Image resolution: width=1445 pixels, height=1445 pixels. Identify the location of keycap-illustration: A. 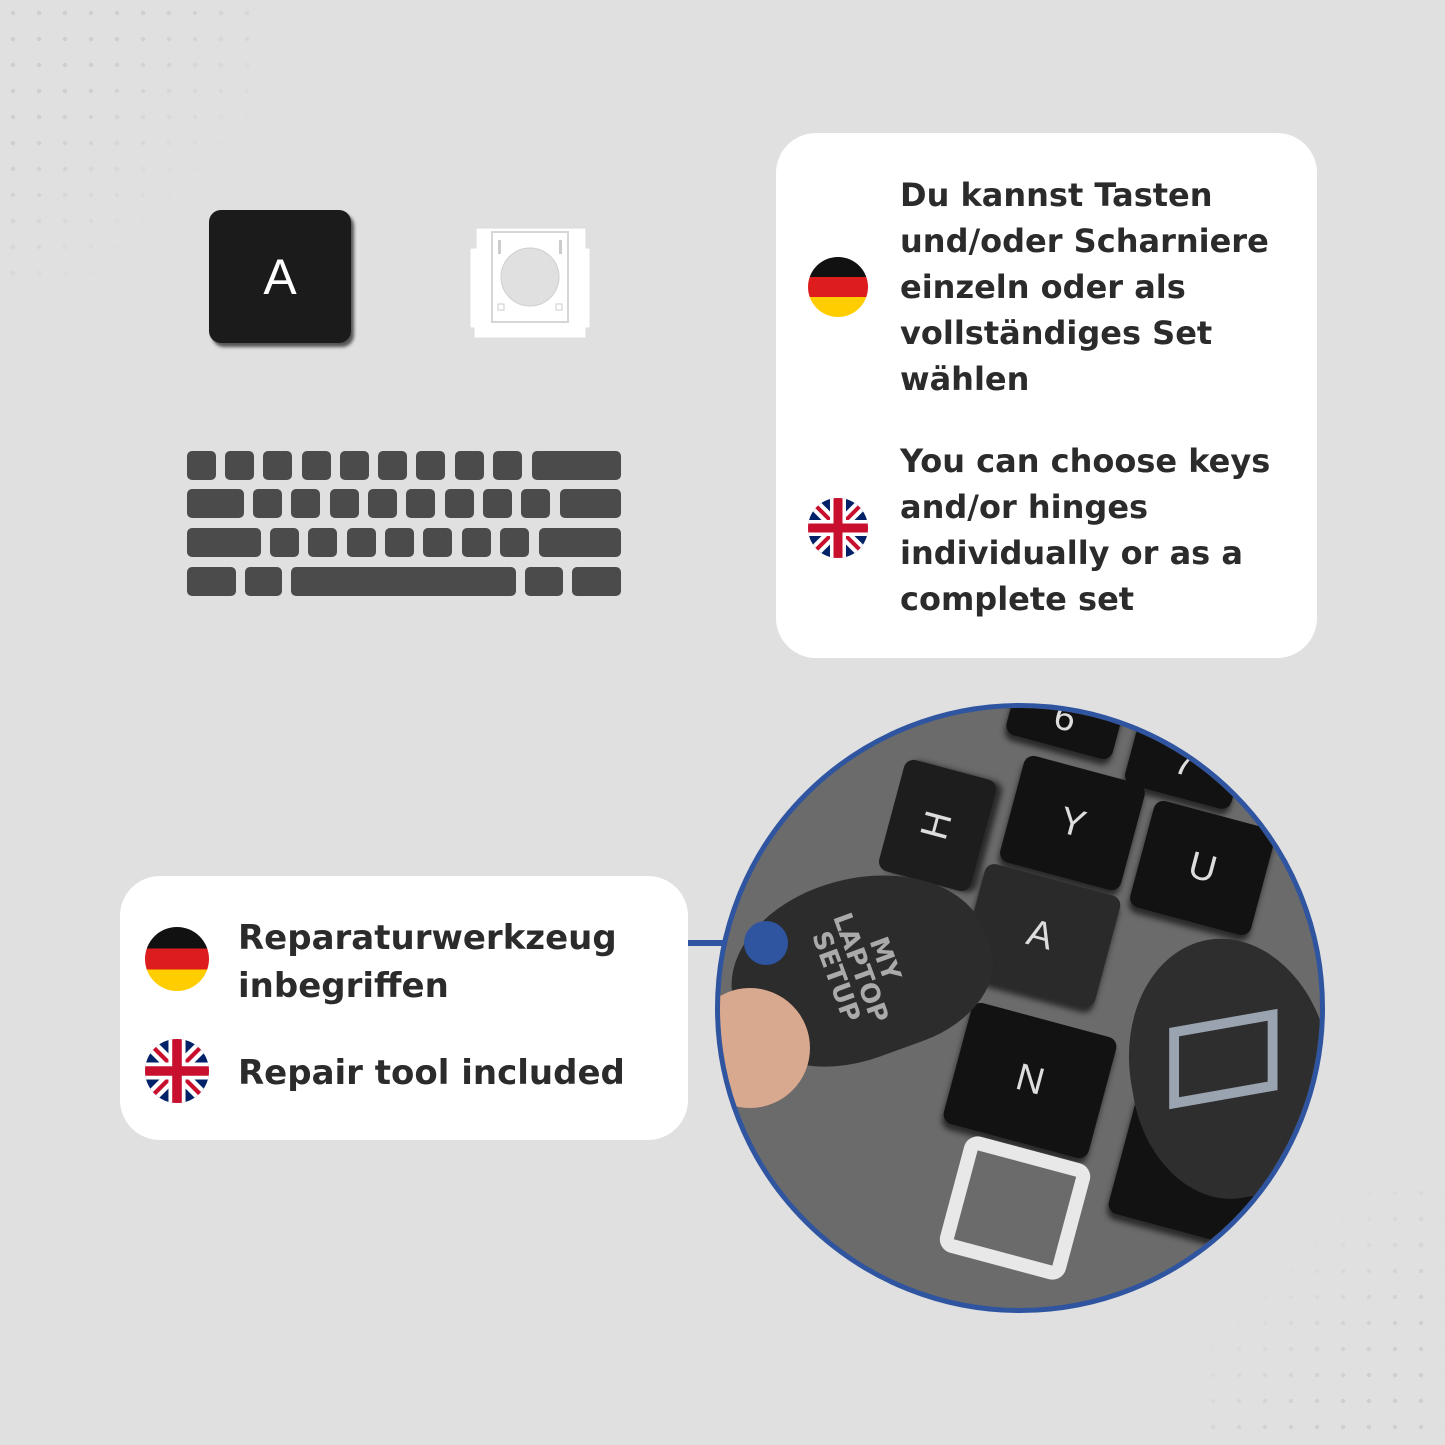
(280, 276).